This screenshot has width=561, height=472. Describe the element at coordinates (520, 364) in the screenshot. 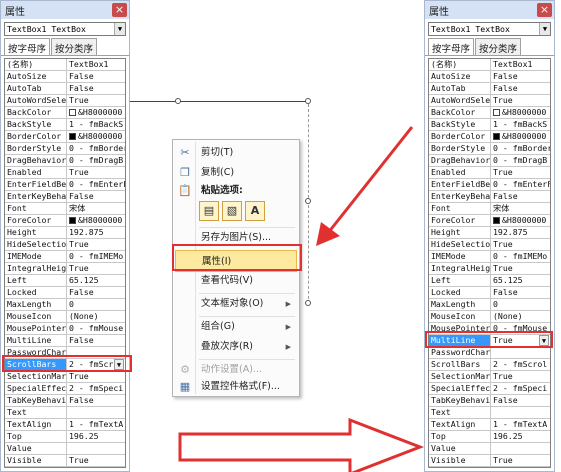

I see `property-value: 2 - fmScrol` at that location.